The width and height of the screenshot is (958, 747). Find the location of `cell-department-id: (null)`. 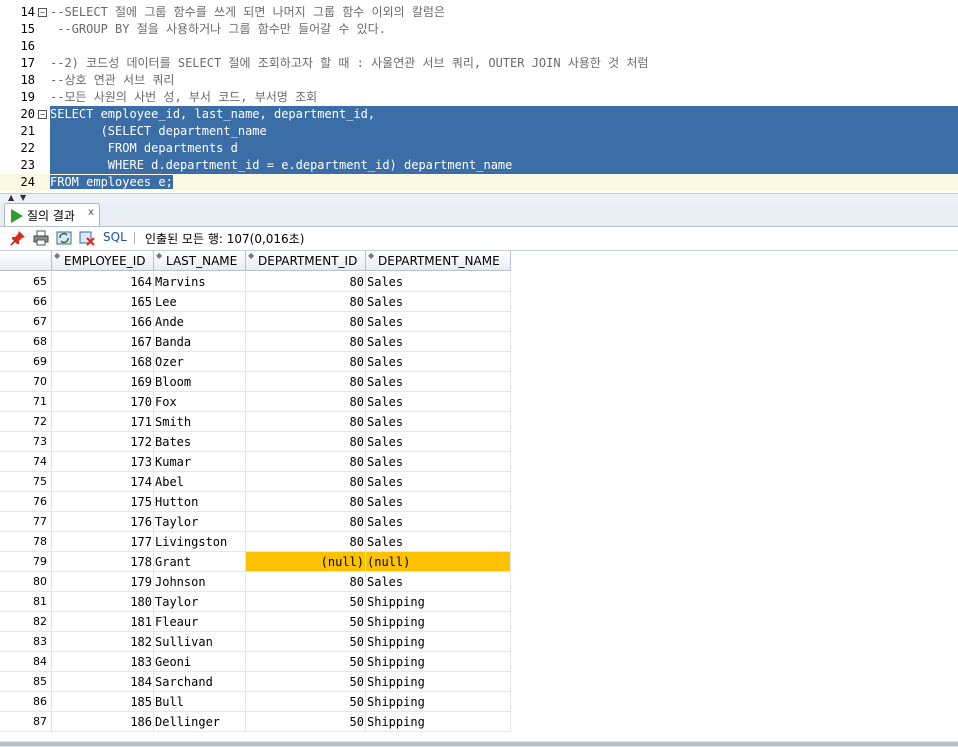

cell-department-id: (null) is located at coordinates (306, 562).